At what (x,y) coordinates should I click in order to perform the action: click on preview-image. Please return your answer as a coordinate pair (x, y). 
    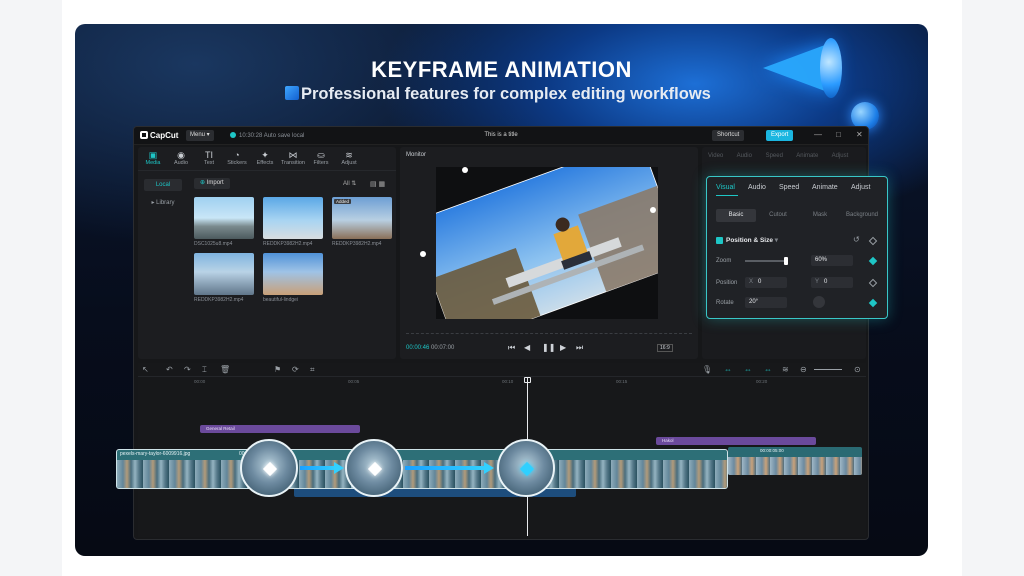
    Looking at the image, I should click on (548, 247).